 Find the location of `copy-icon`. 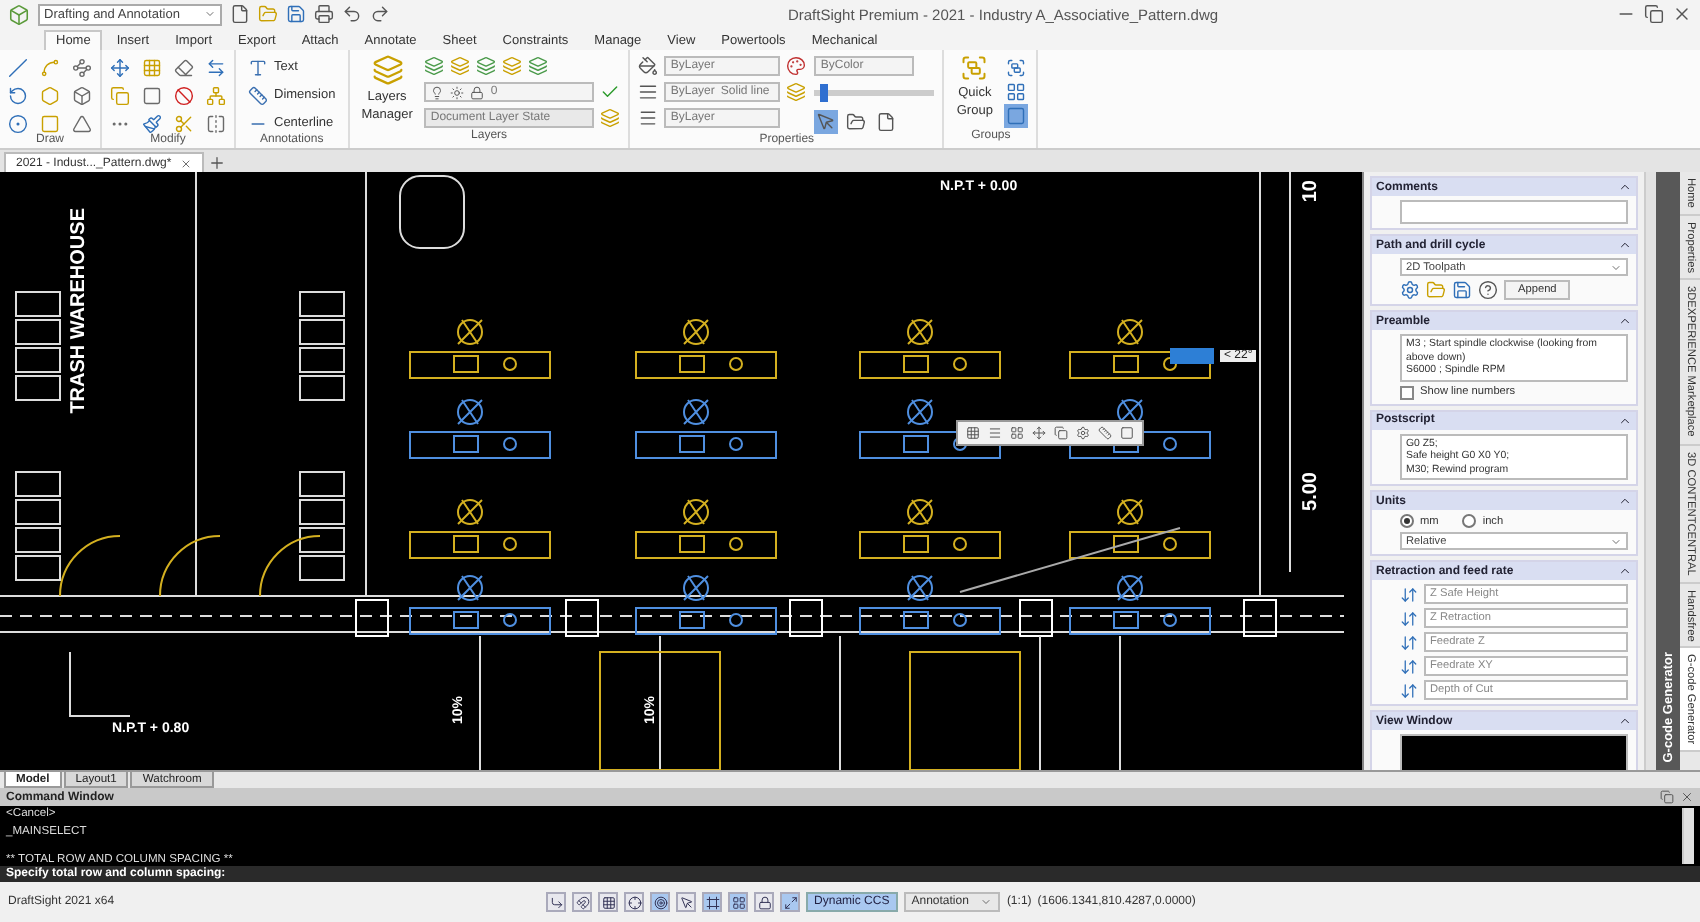

copy-icon is located at coordinates (1061, 433).